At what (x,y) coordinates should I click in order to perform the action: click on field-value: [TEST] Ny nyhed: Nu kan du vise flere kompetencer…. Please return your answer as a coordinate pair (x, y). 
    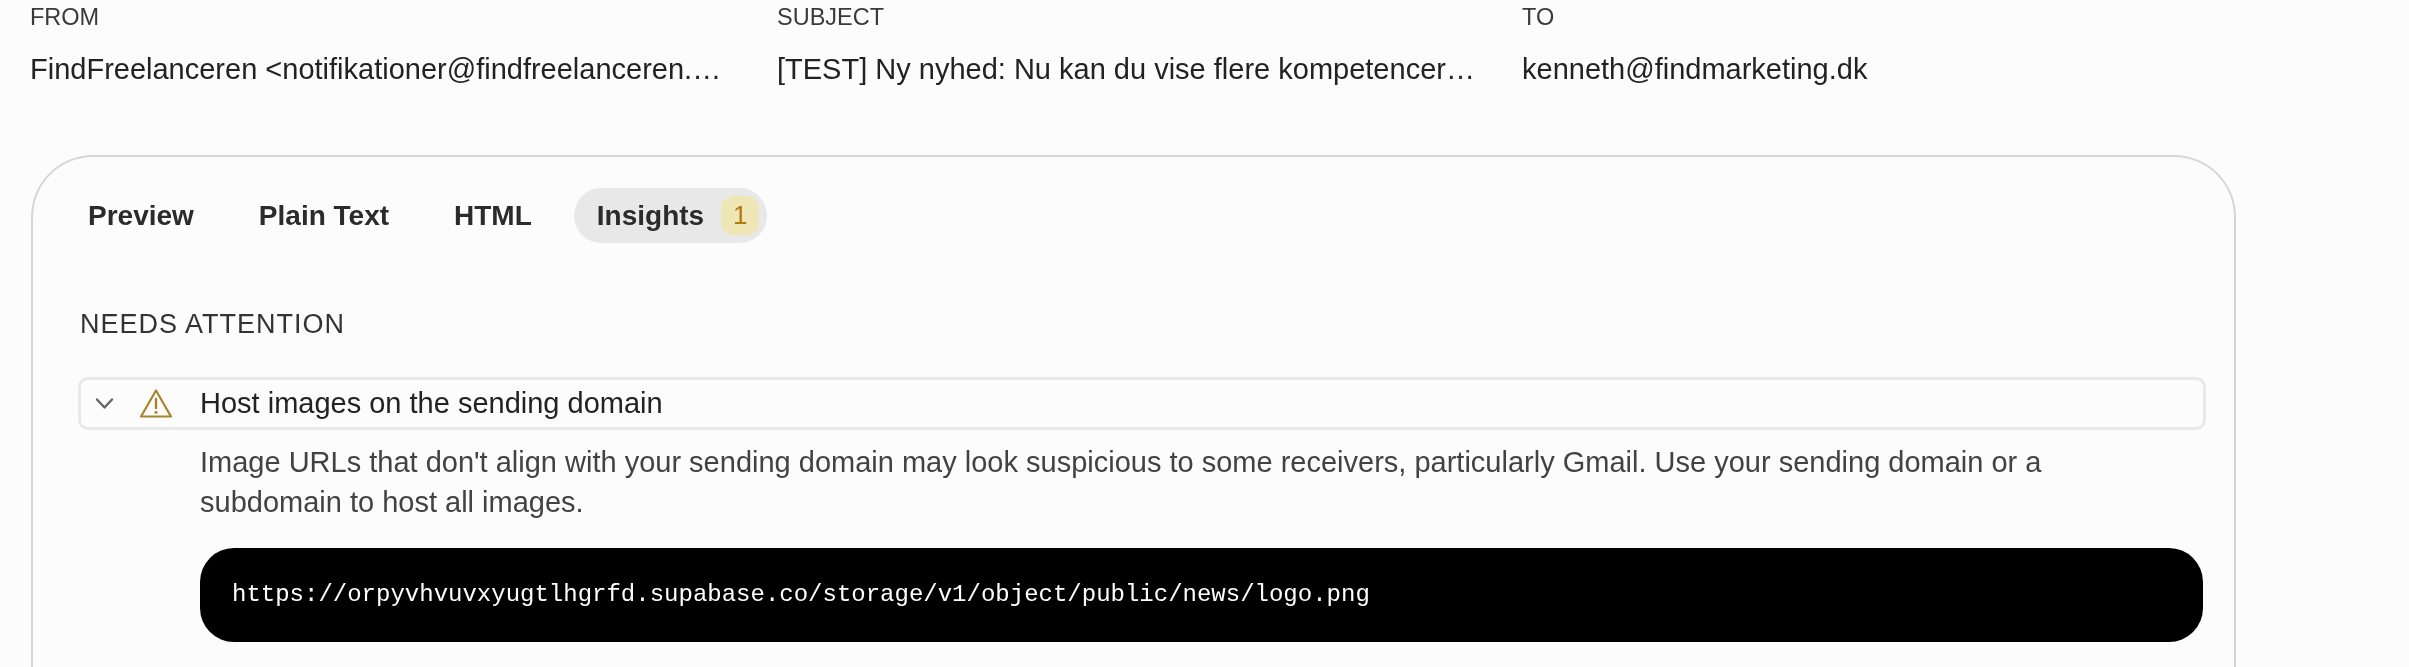
    Looking at the image, I should click on (1126, 69).